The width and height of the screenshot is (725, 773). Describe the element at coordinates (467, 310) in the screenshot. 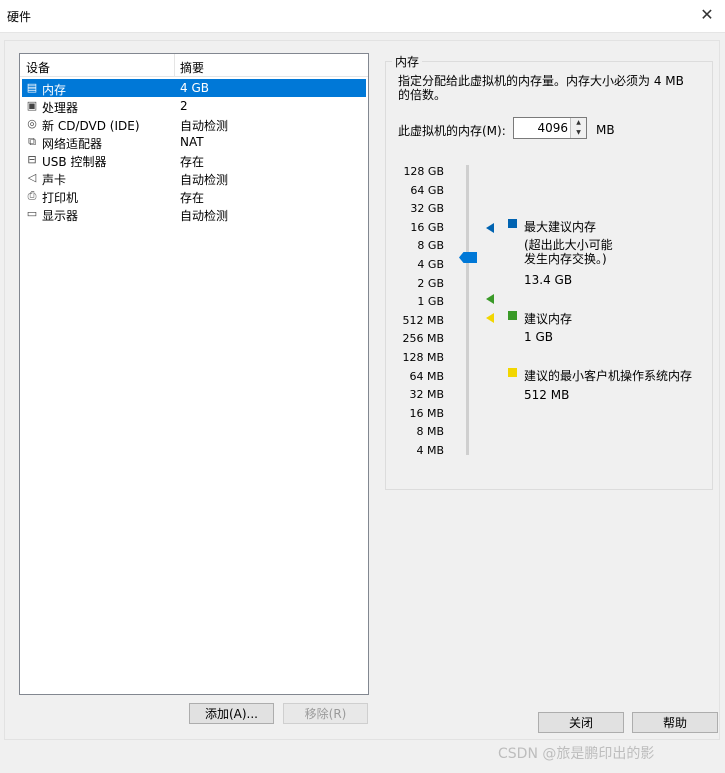

I see `memory-slider-track` at that location.